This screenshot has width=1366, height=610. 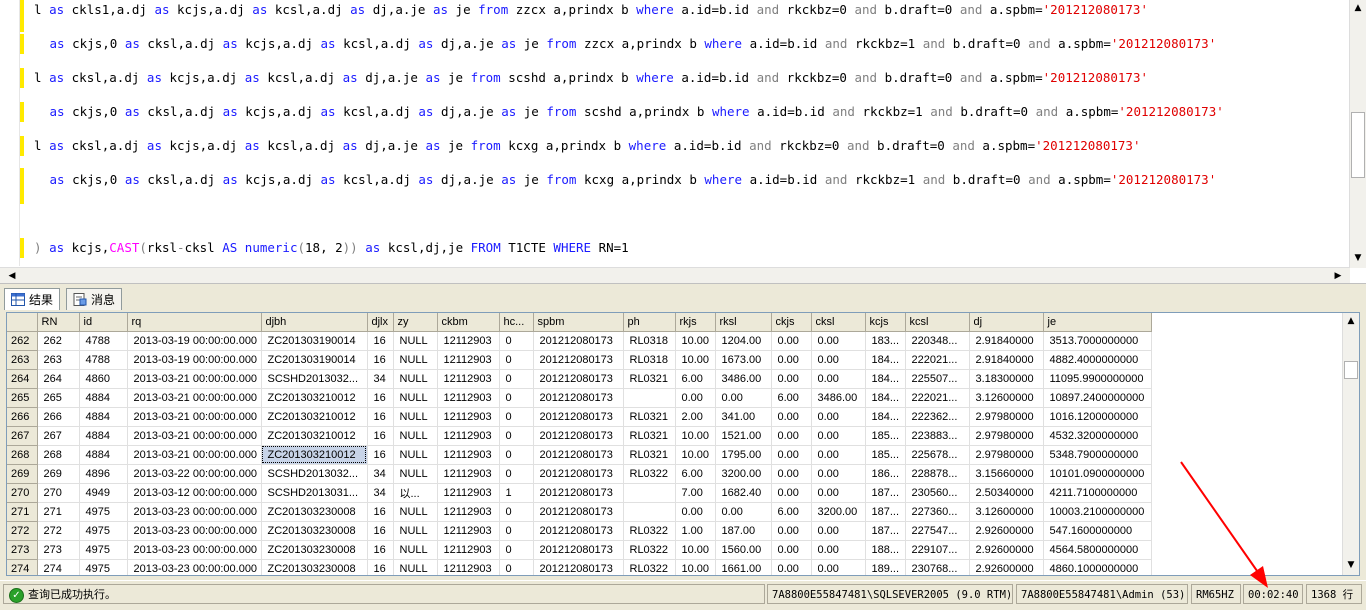 I want to click on row-number: 262, so click(x=22, y=341).